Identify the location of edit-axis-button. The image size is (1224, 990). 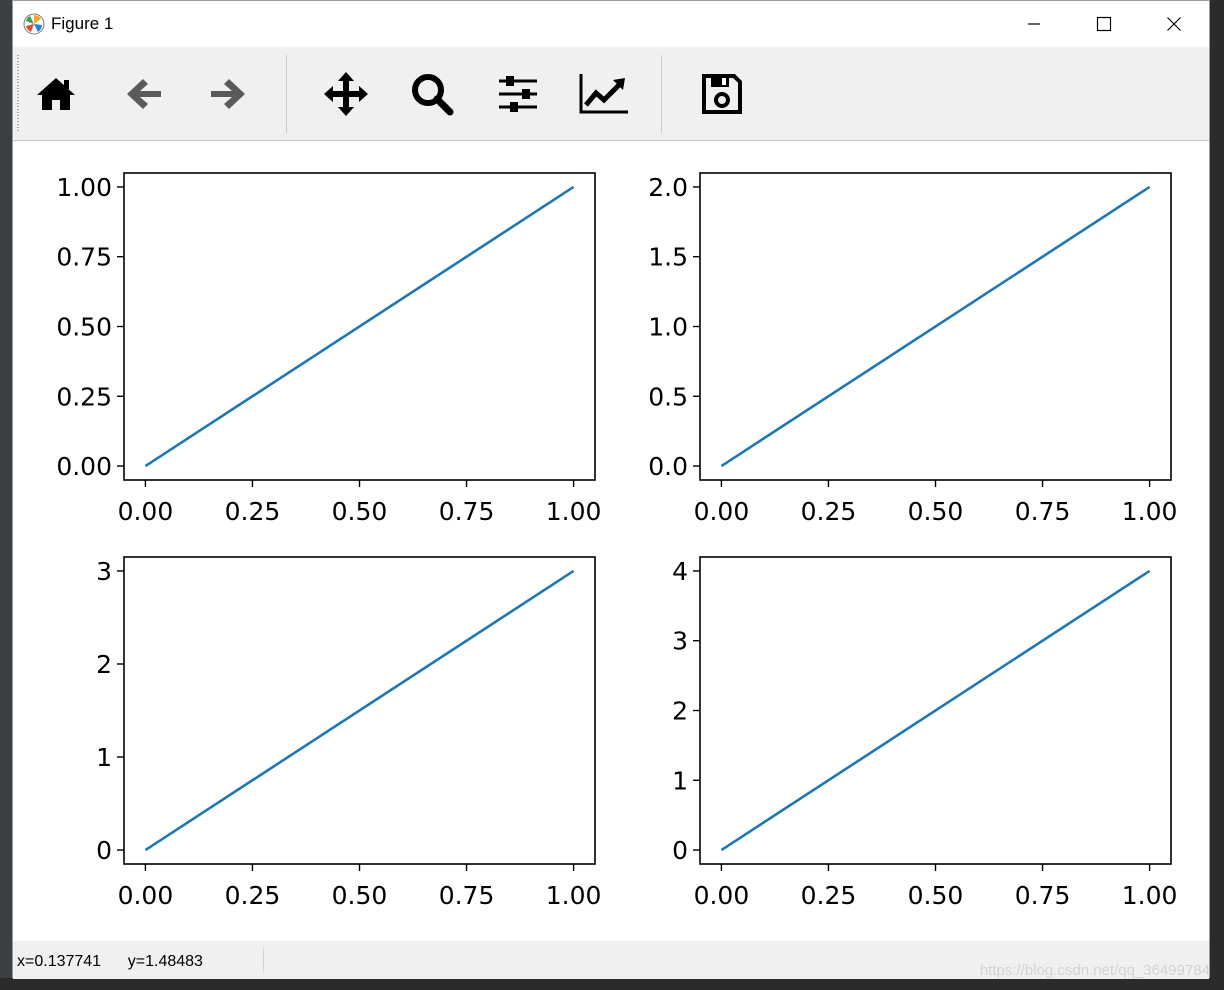
(604, 94).